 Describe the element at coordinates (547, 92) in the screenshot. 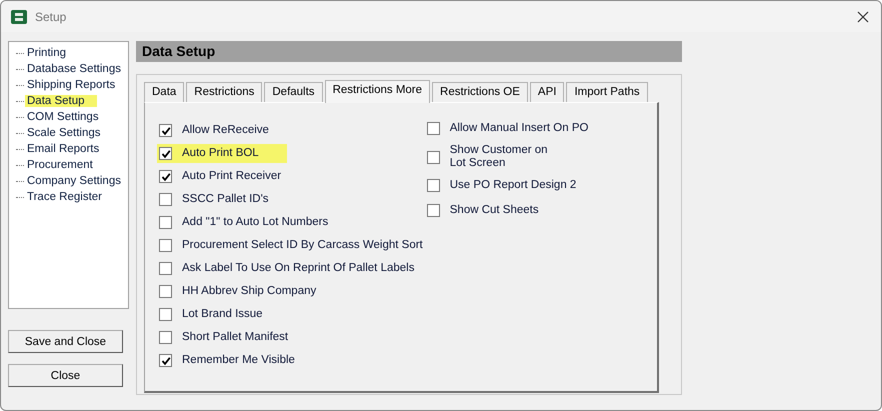

I see `tab: API` at that location.